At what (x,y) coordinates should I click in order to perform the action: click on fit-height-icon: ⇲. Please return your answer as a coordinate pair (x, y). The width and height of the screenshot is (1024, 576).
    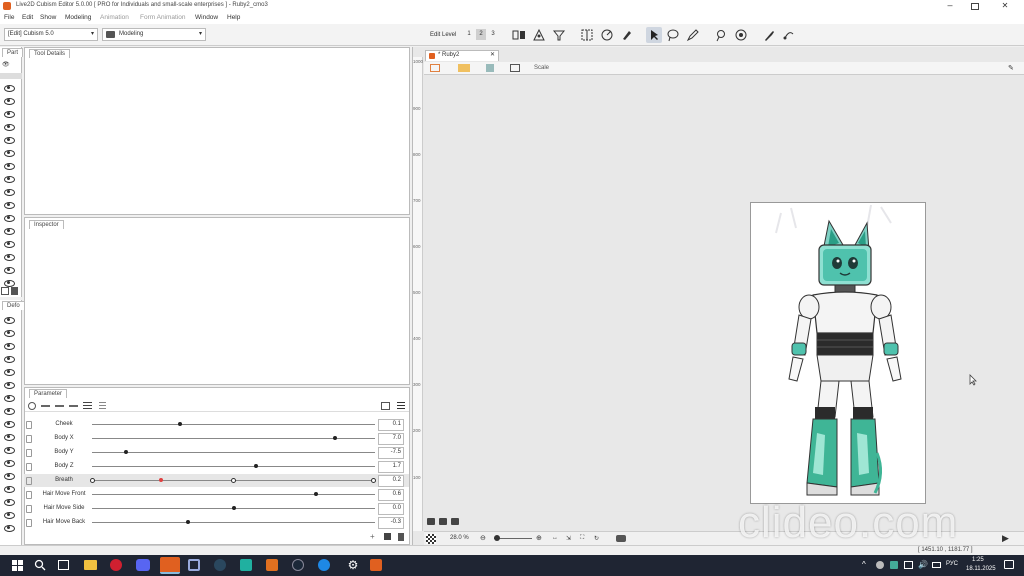
    Looking at the image, I should click on (568, 538).